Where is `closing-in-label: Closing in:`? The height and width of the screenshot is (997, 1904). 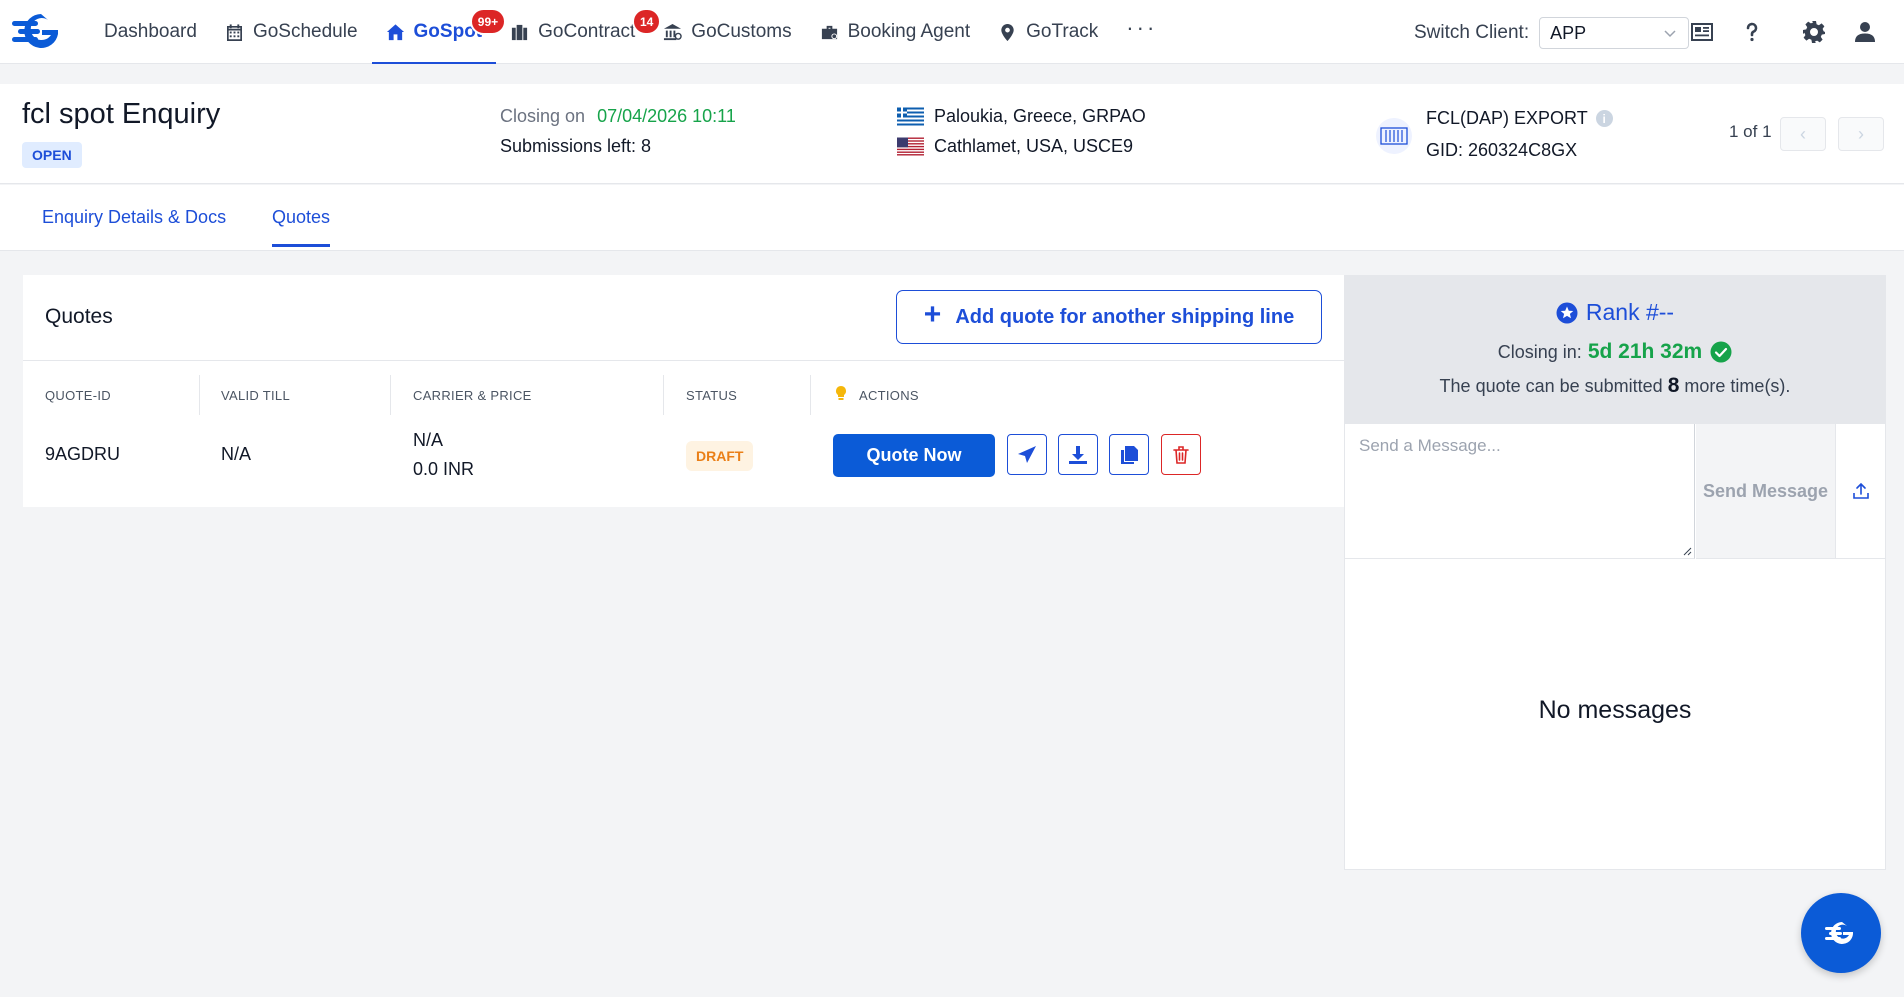
closing-in-label: Closing in: is located at coordinates (1539, 351).